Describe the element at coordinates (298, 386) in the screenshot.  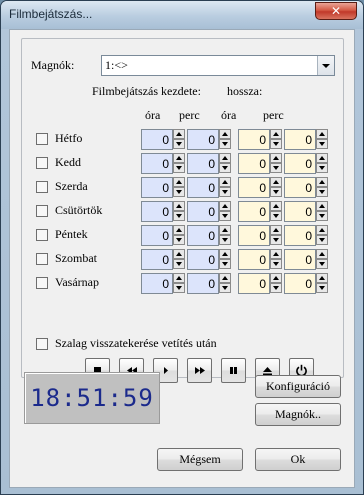
I see `config-button: Konfiguráció` at that location.